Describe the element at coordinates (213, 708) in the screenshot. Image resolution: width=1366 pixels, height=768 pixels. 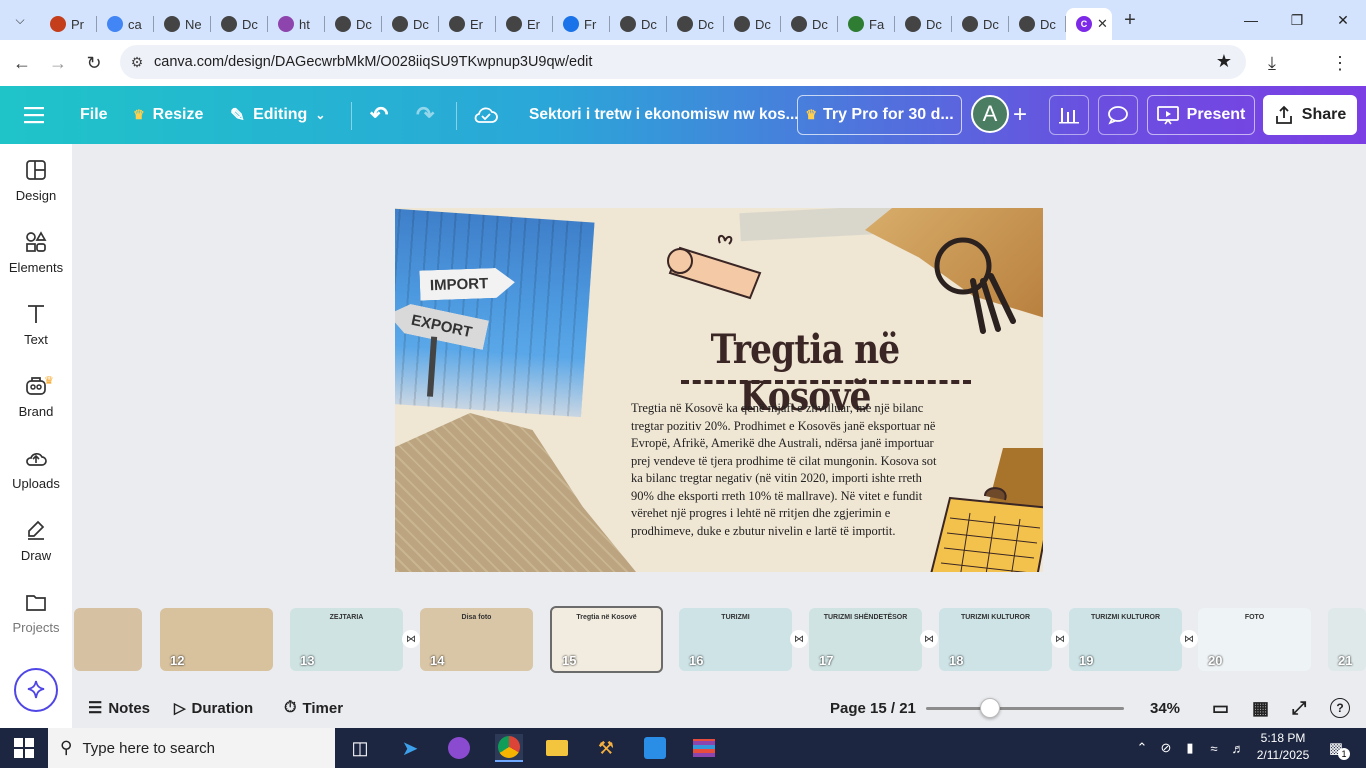
I see `duration-button: ▷ Duration` at that location.